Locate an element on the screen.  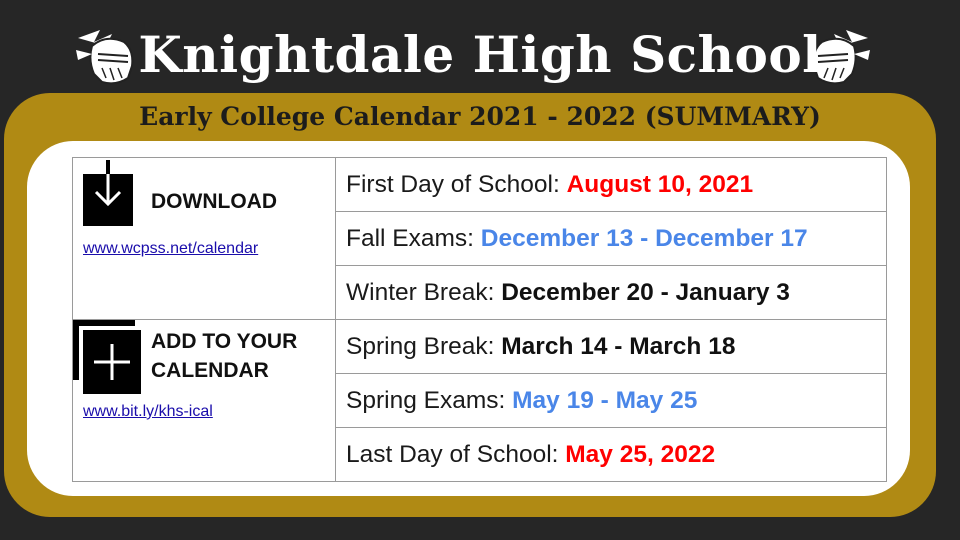
event-date: May 25, 2022 is located at coordinates (640, 454).